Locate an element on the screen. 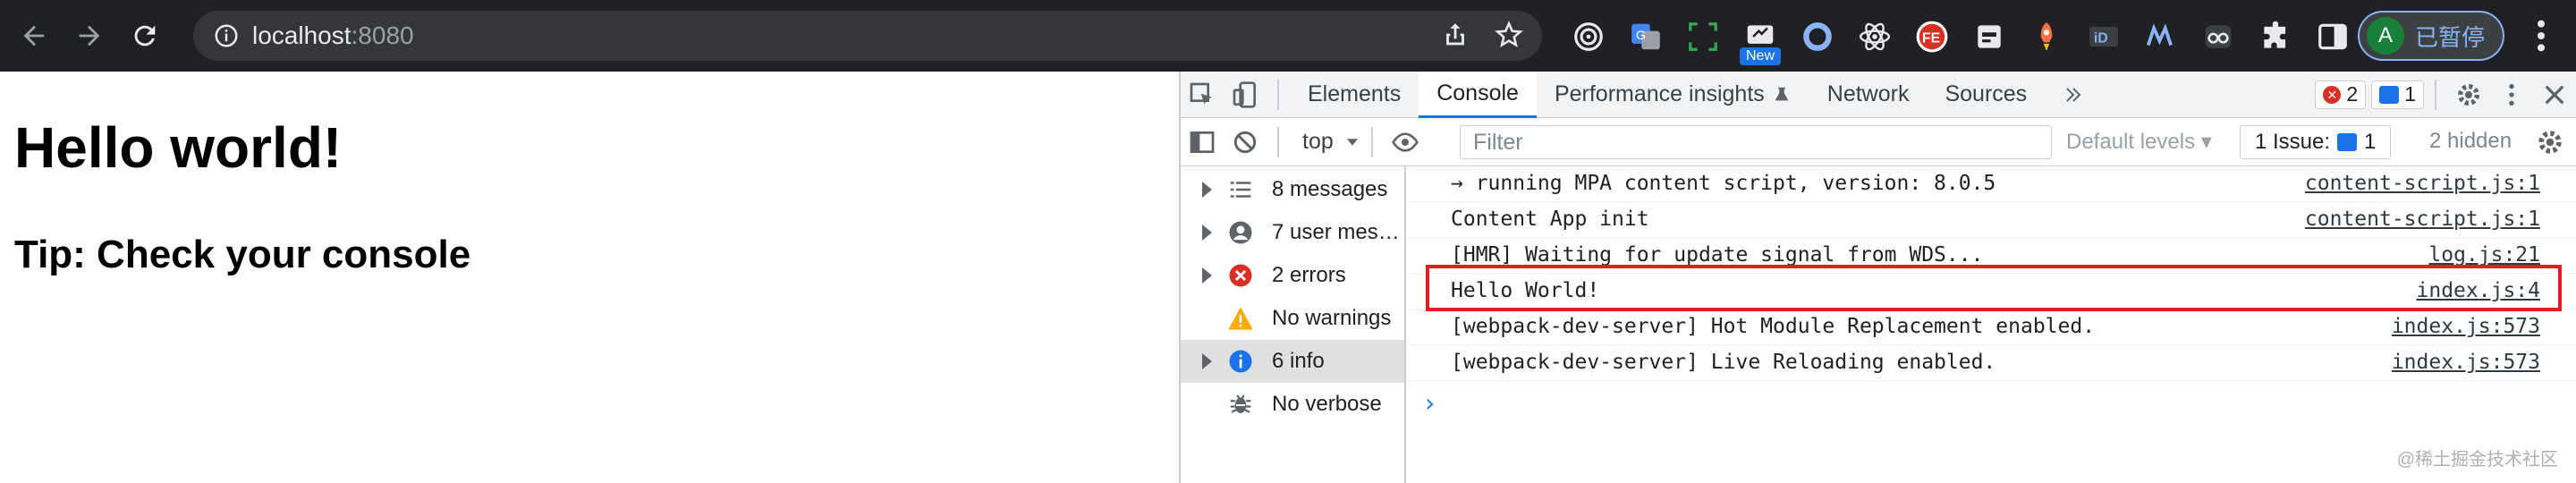 The height and width of the screenshot is (483, 2576). log-levels-dropdown: Default levels ▾ is located at coordinates (2139, 142).